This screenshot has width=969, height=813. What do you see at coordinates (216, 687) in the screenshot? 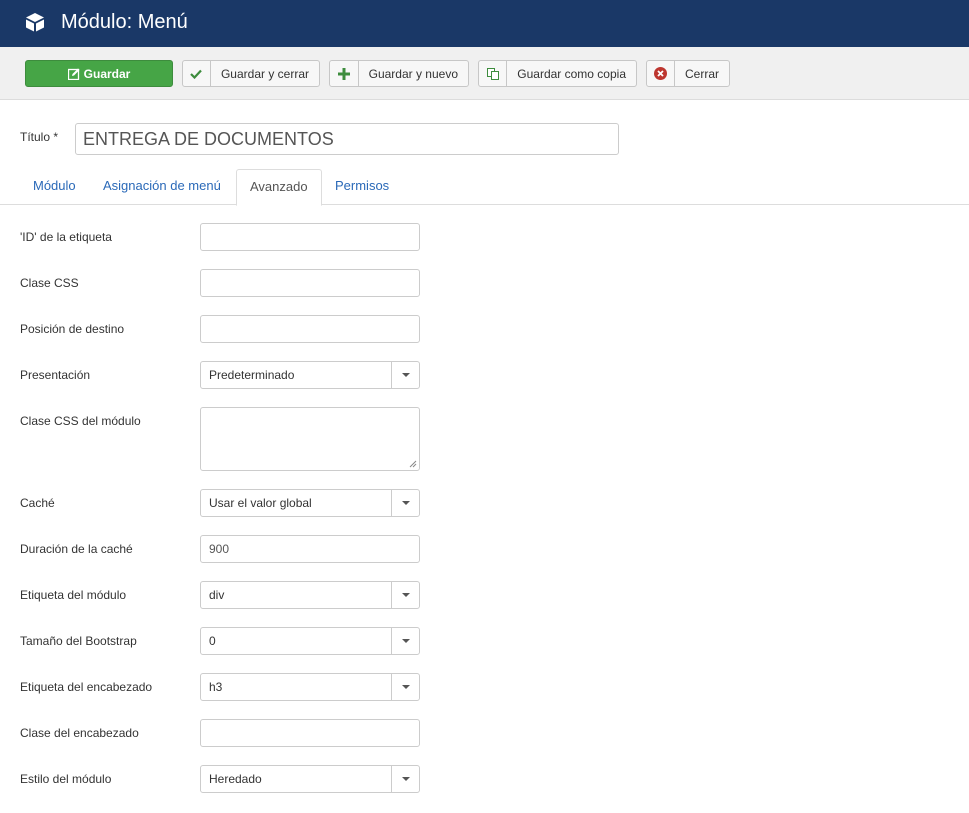
I see `header-tag-select-value: h3` at bounding box center [216, 687].